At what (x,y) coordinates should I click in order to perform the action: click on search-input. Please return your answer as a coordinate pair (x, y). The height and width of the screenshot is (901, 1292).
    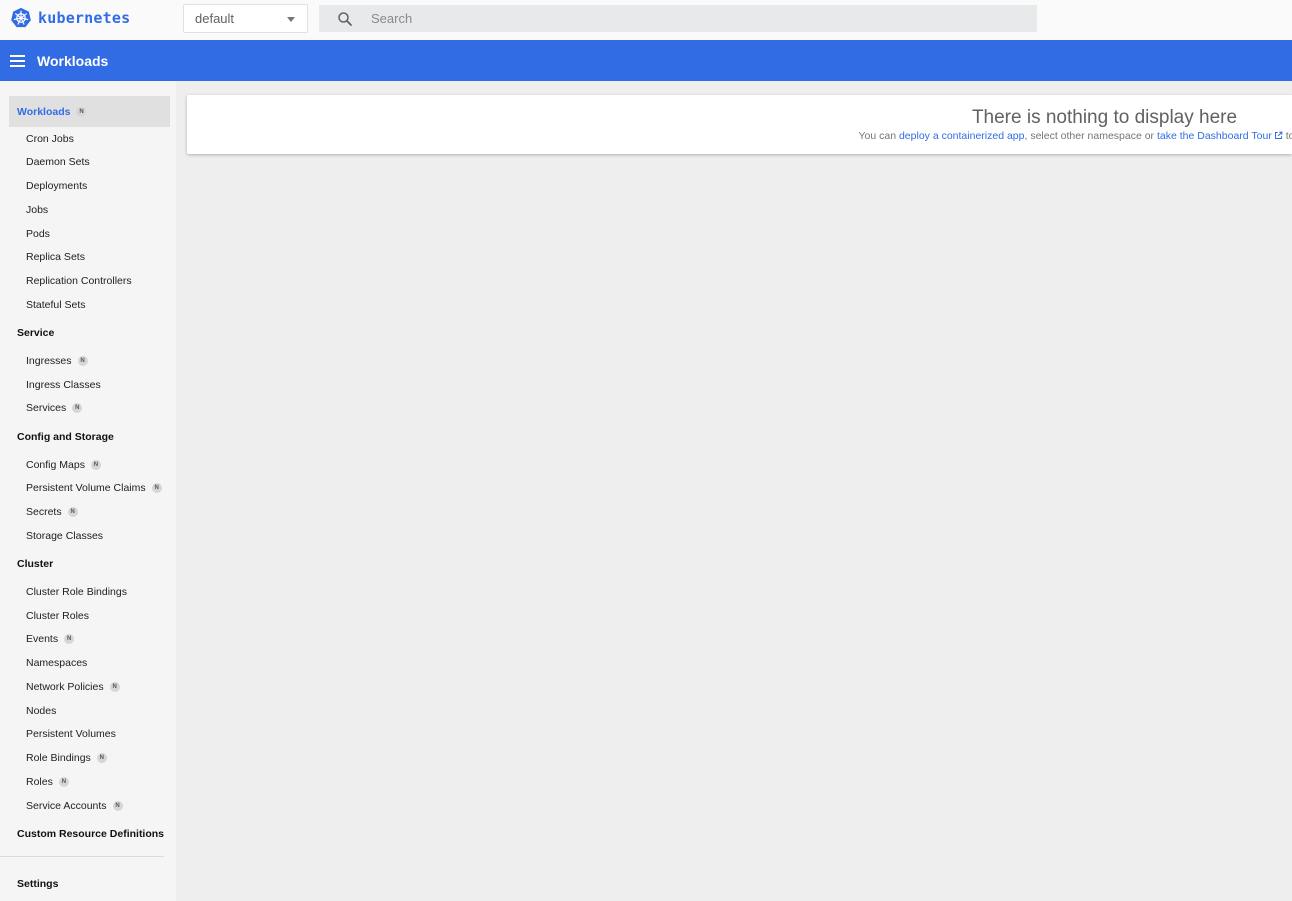
    Looking at the image, I should click on (691, 18).